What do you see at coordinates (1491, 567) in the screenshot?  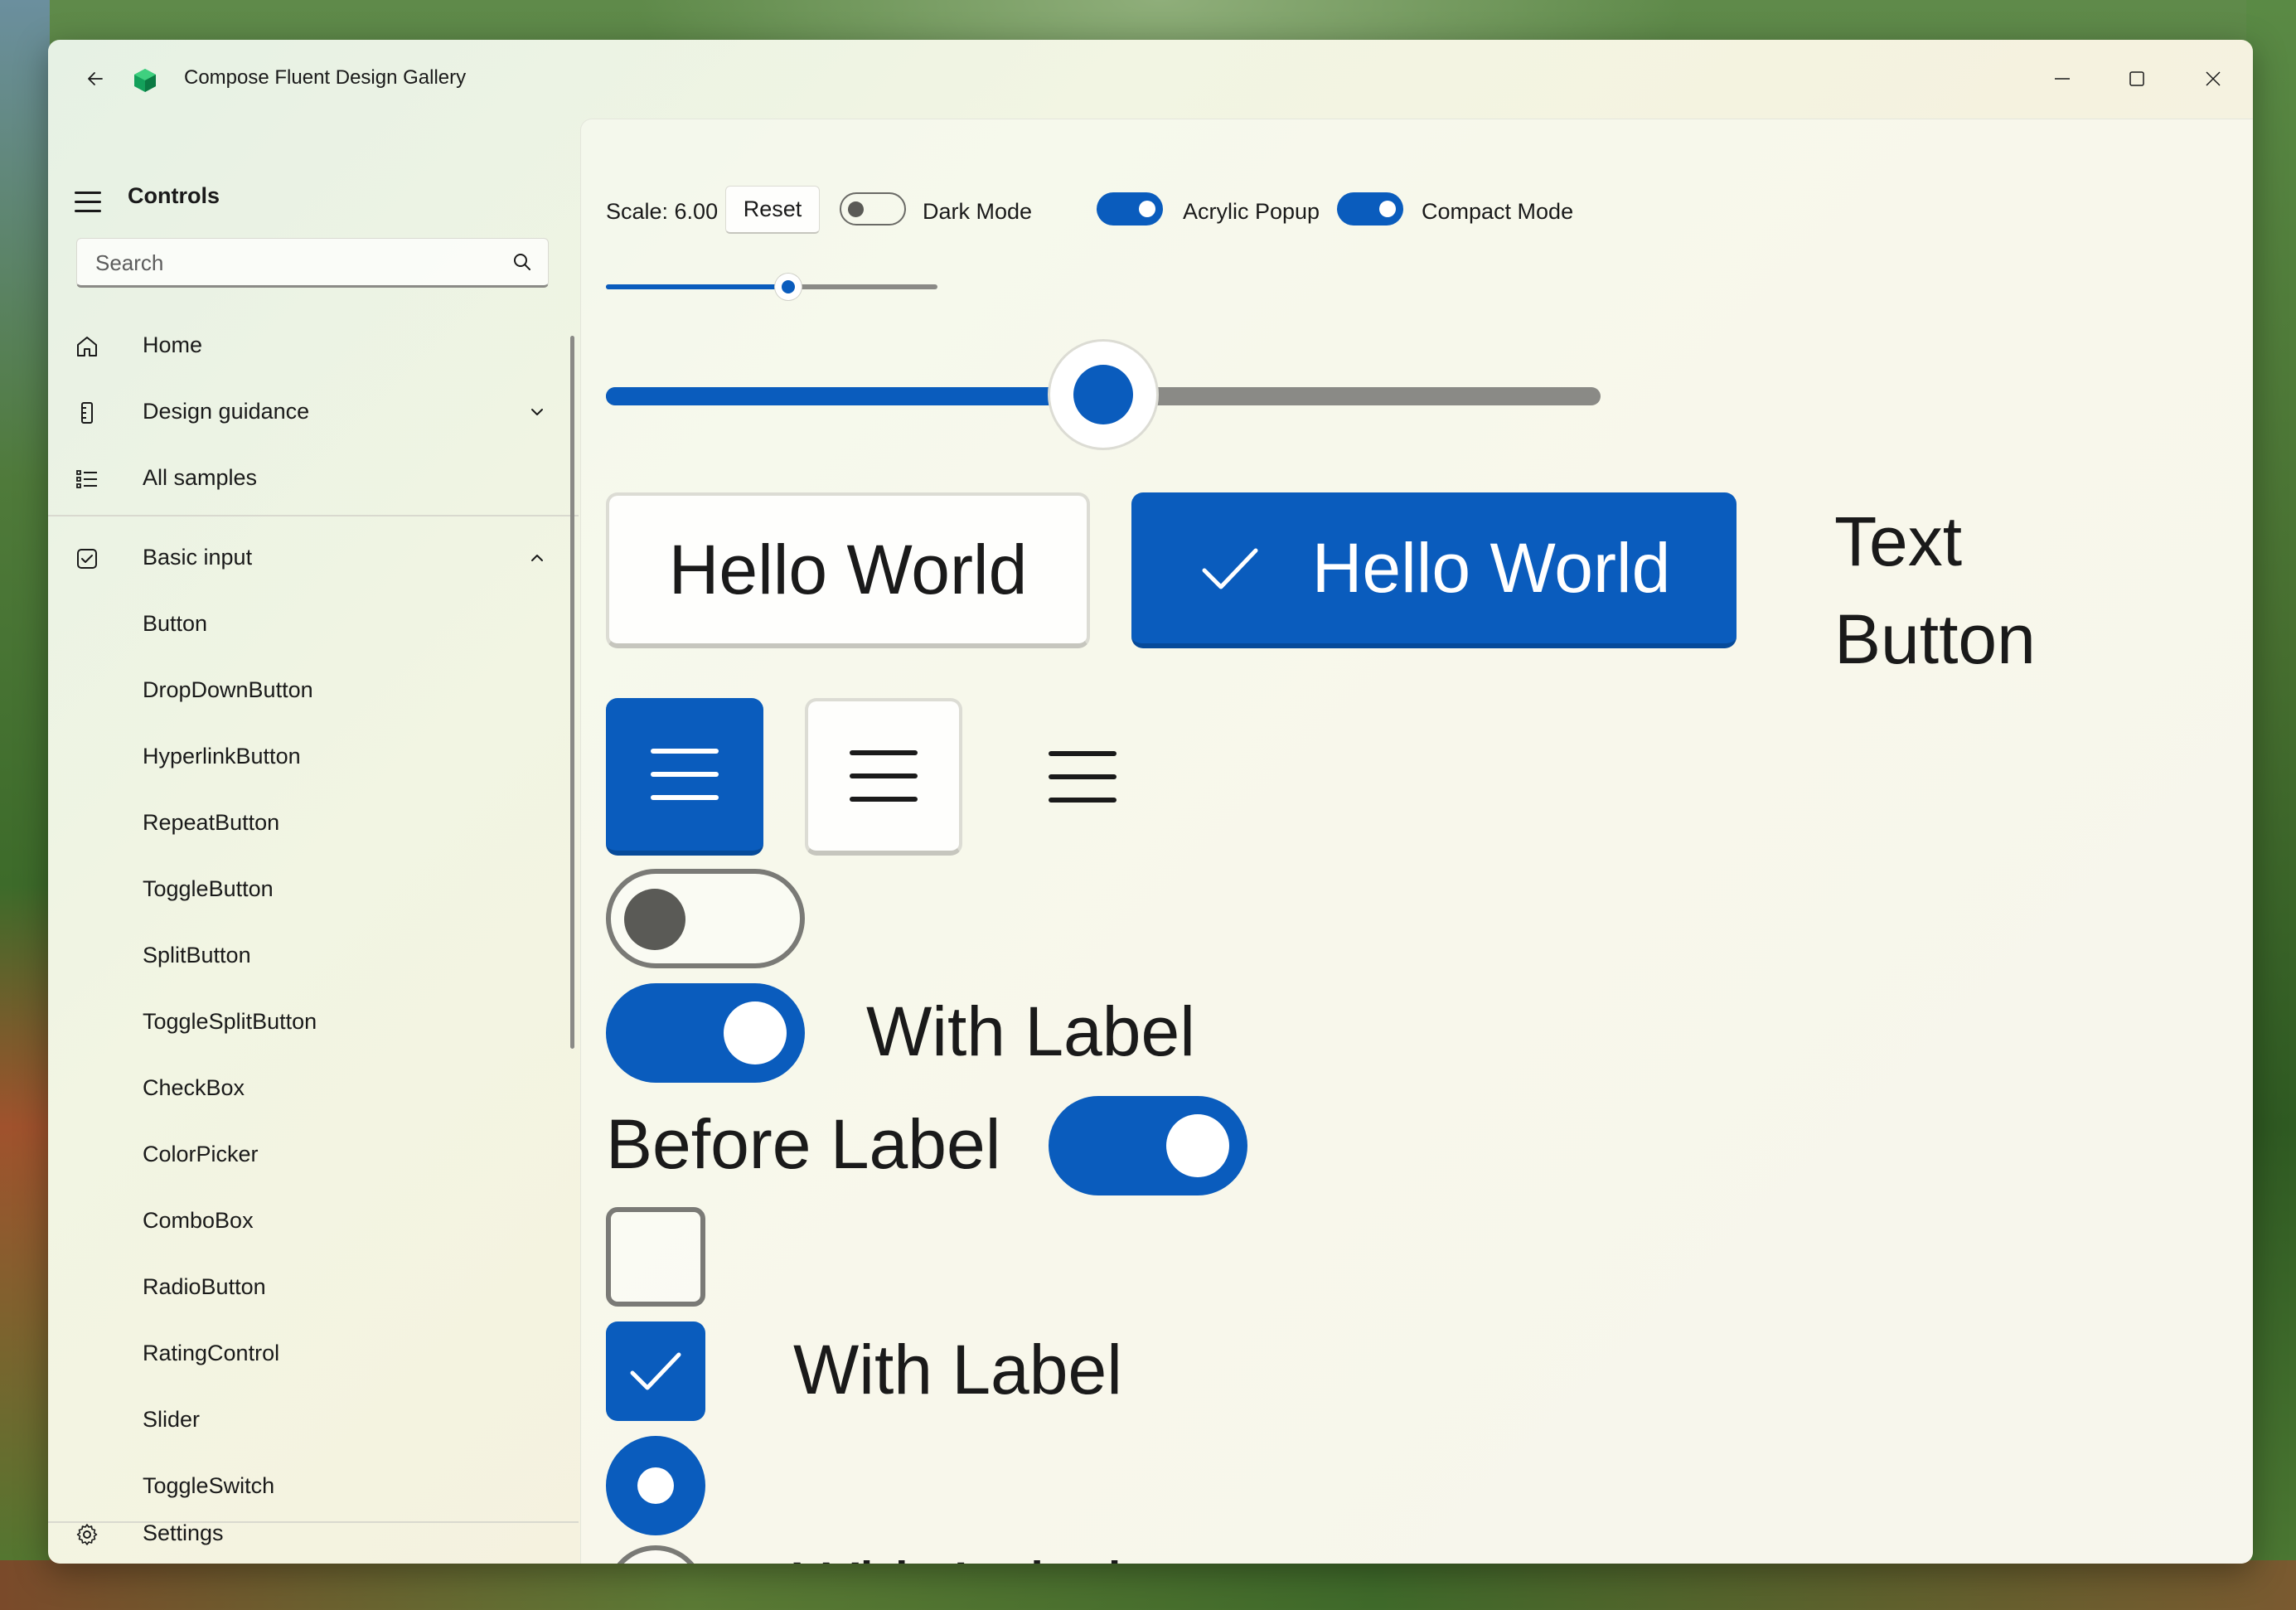 I see `accent-button-label: Hello World` at bounding box center [1491, 567].